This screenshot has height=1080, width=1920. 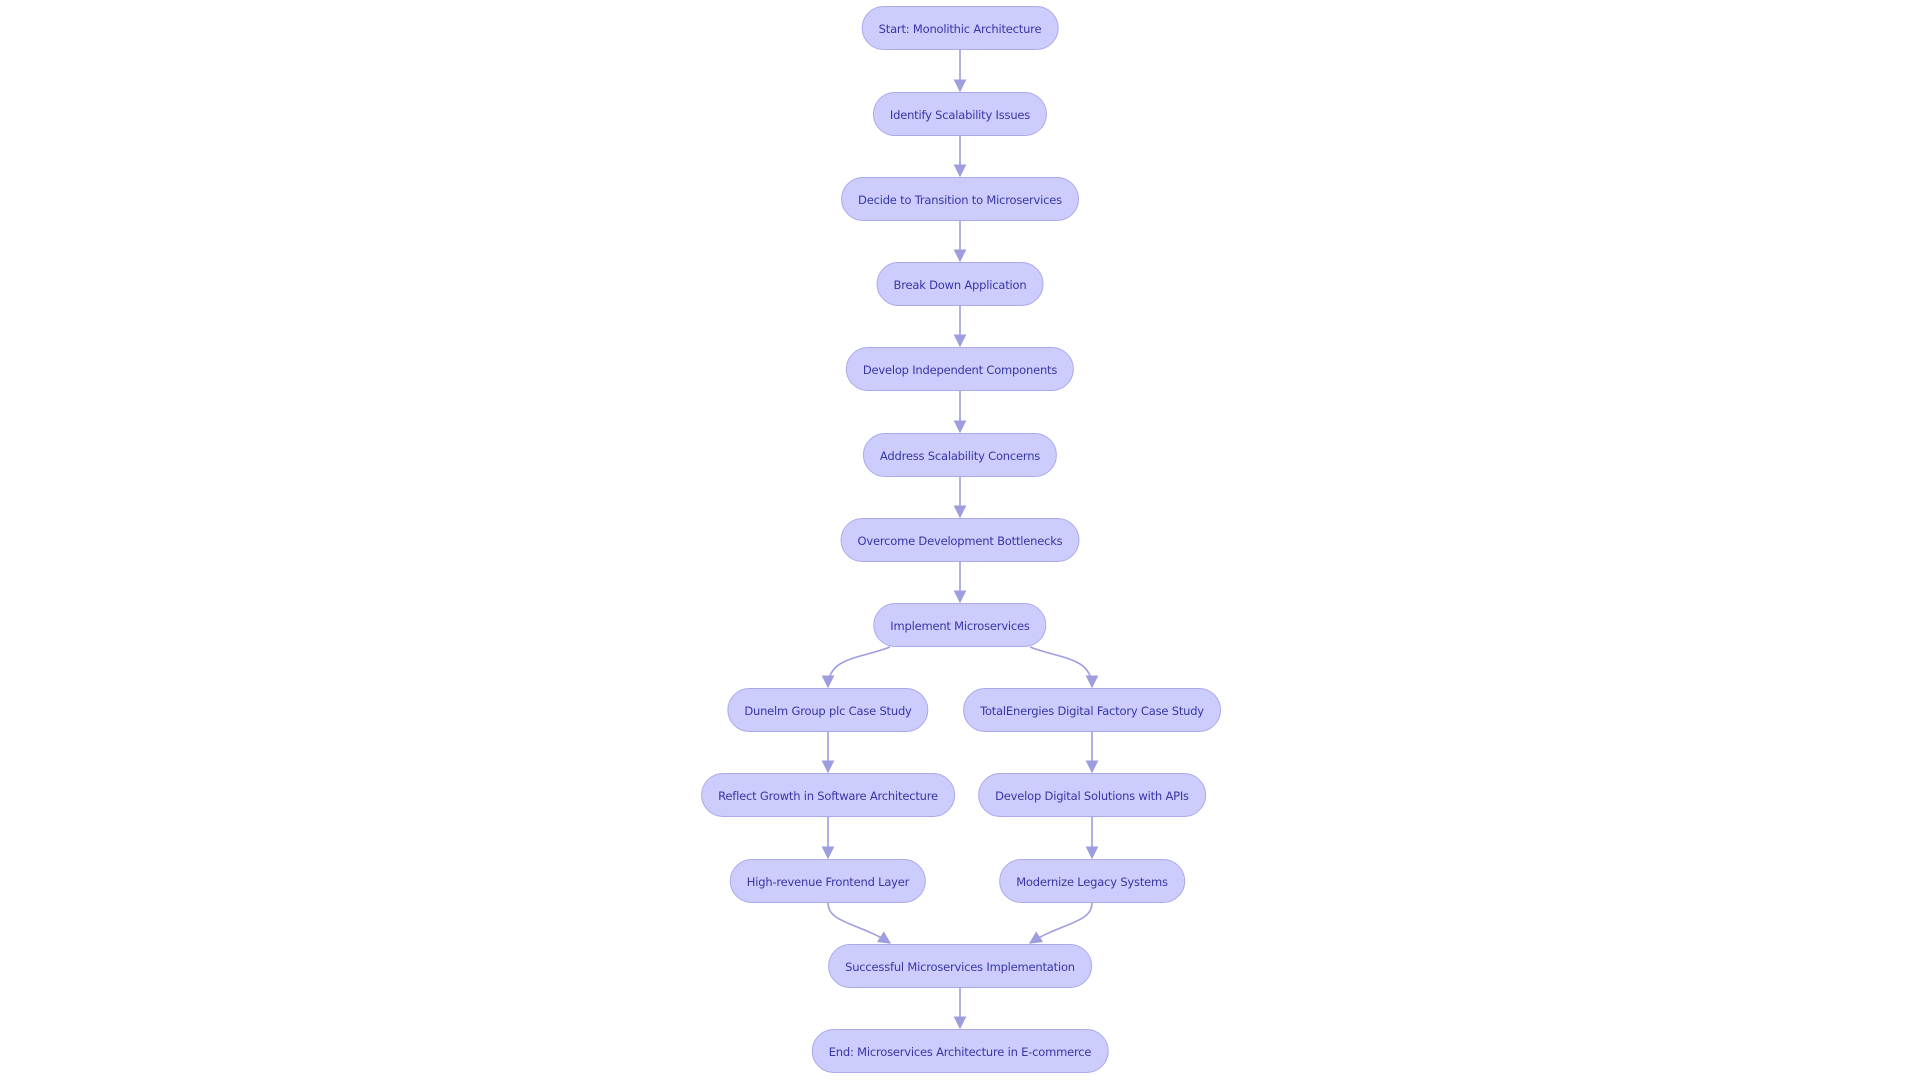 What do you see at coordinates (1060, 923) in the screenshot?
I see `edge-legacy-to-success` at bounding box center [1060, 923].